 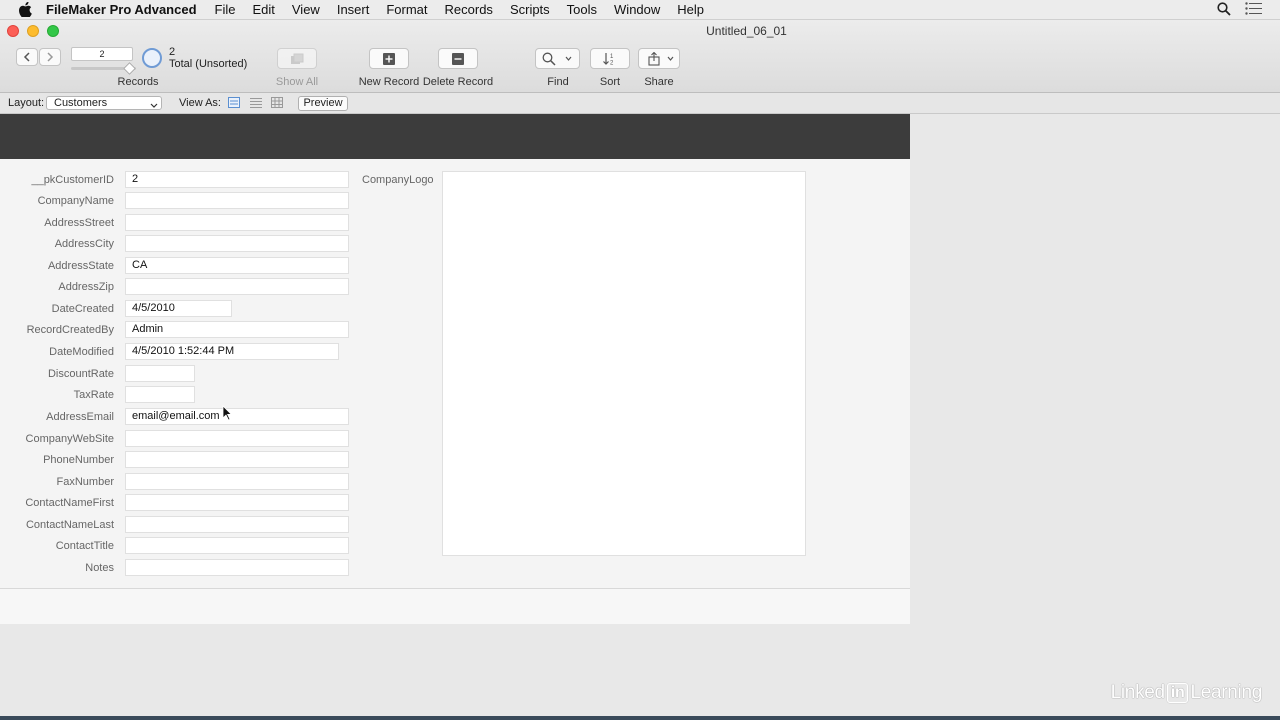 What do you see at coordinates (152, 58) in the screenshot?
I see `found-set-pie-icon` at bounding box center [152, 58].